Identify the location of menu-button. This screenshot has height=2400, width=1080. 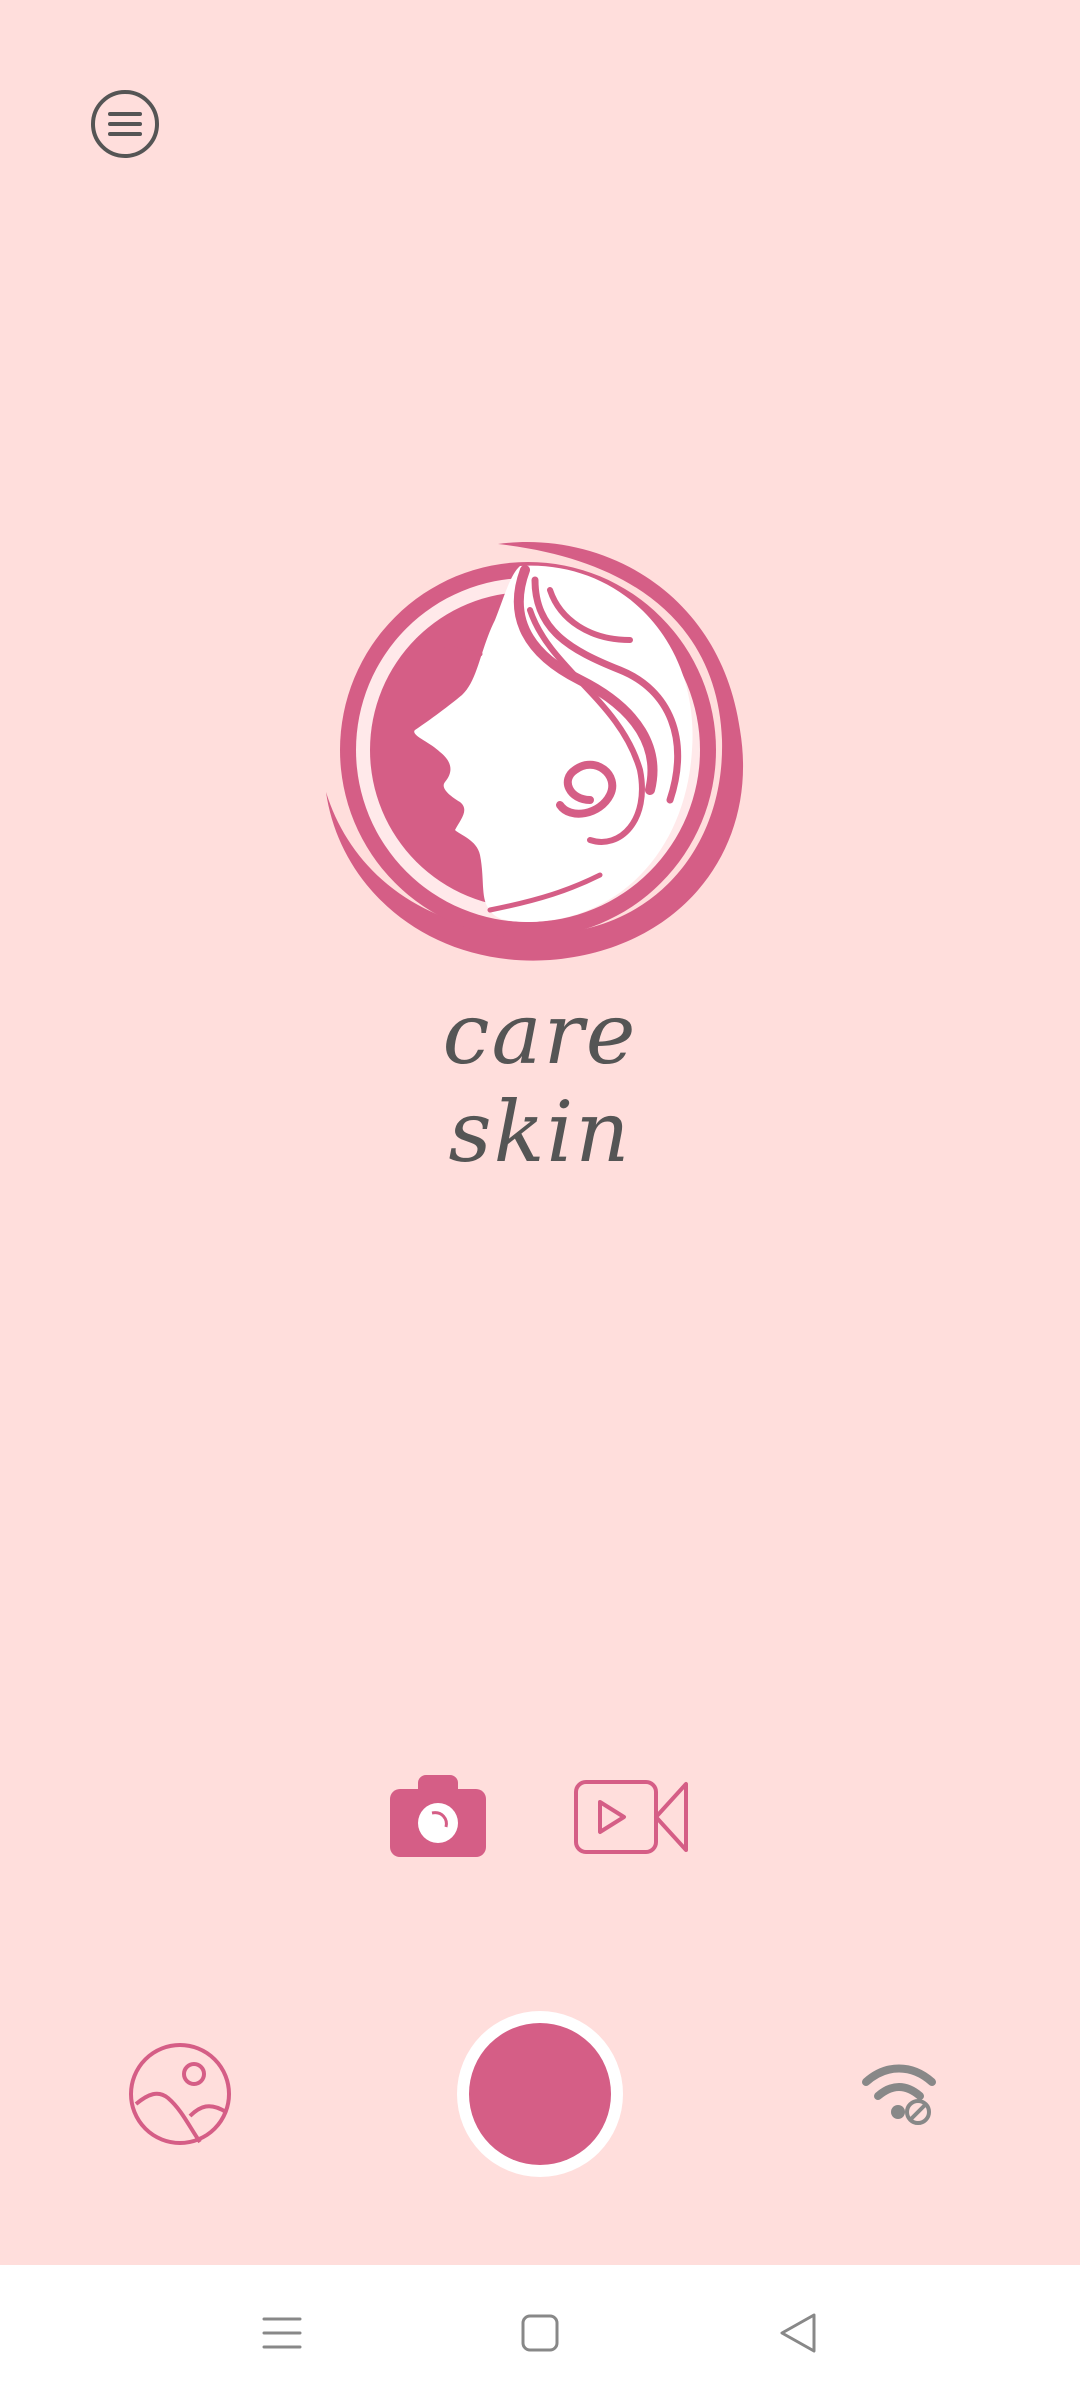
(125, 124).